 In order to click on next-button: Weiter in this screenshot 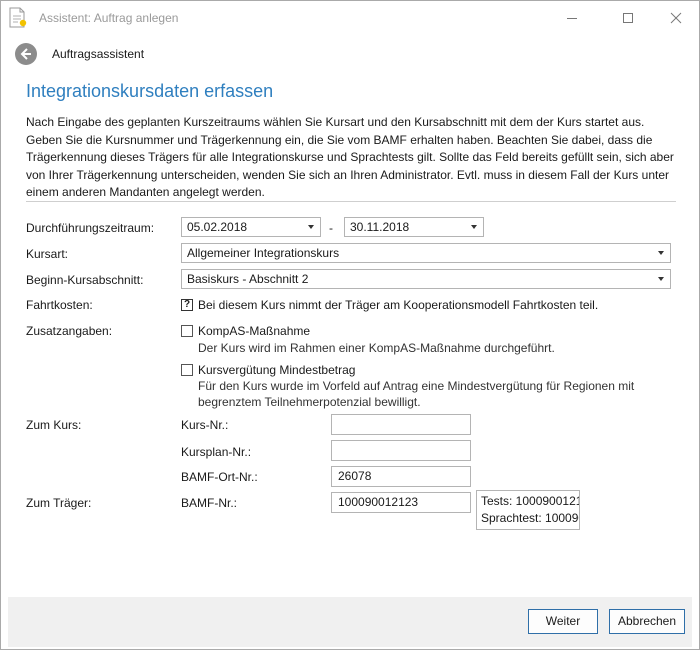, I will do `click(563, 621)`.